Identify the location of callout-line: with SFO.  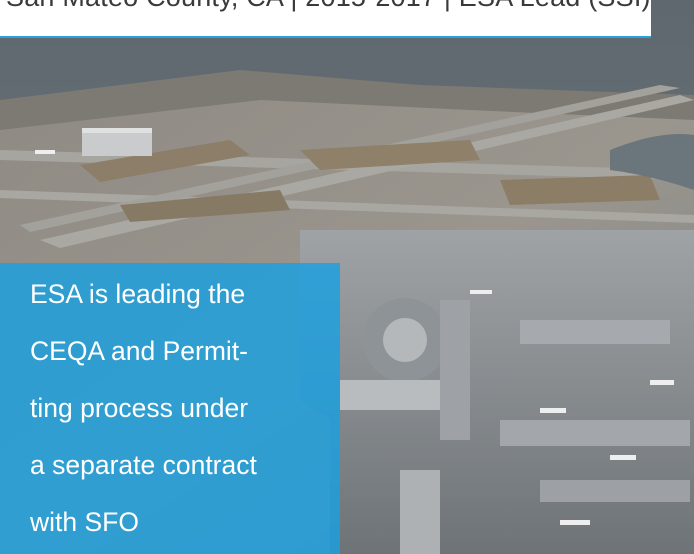
(84, 522).